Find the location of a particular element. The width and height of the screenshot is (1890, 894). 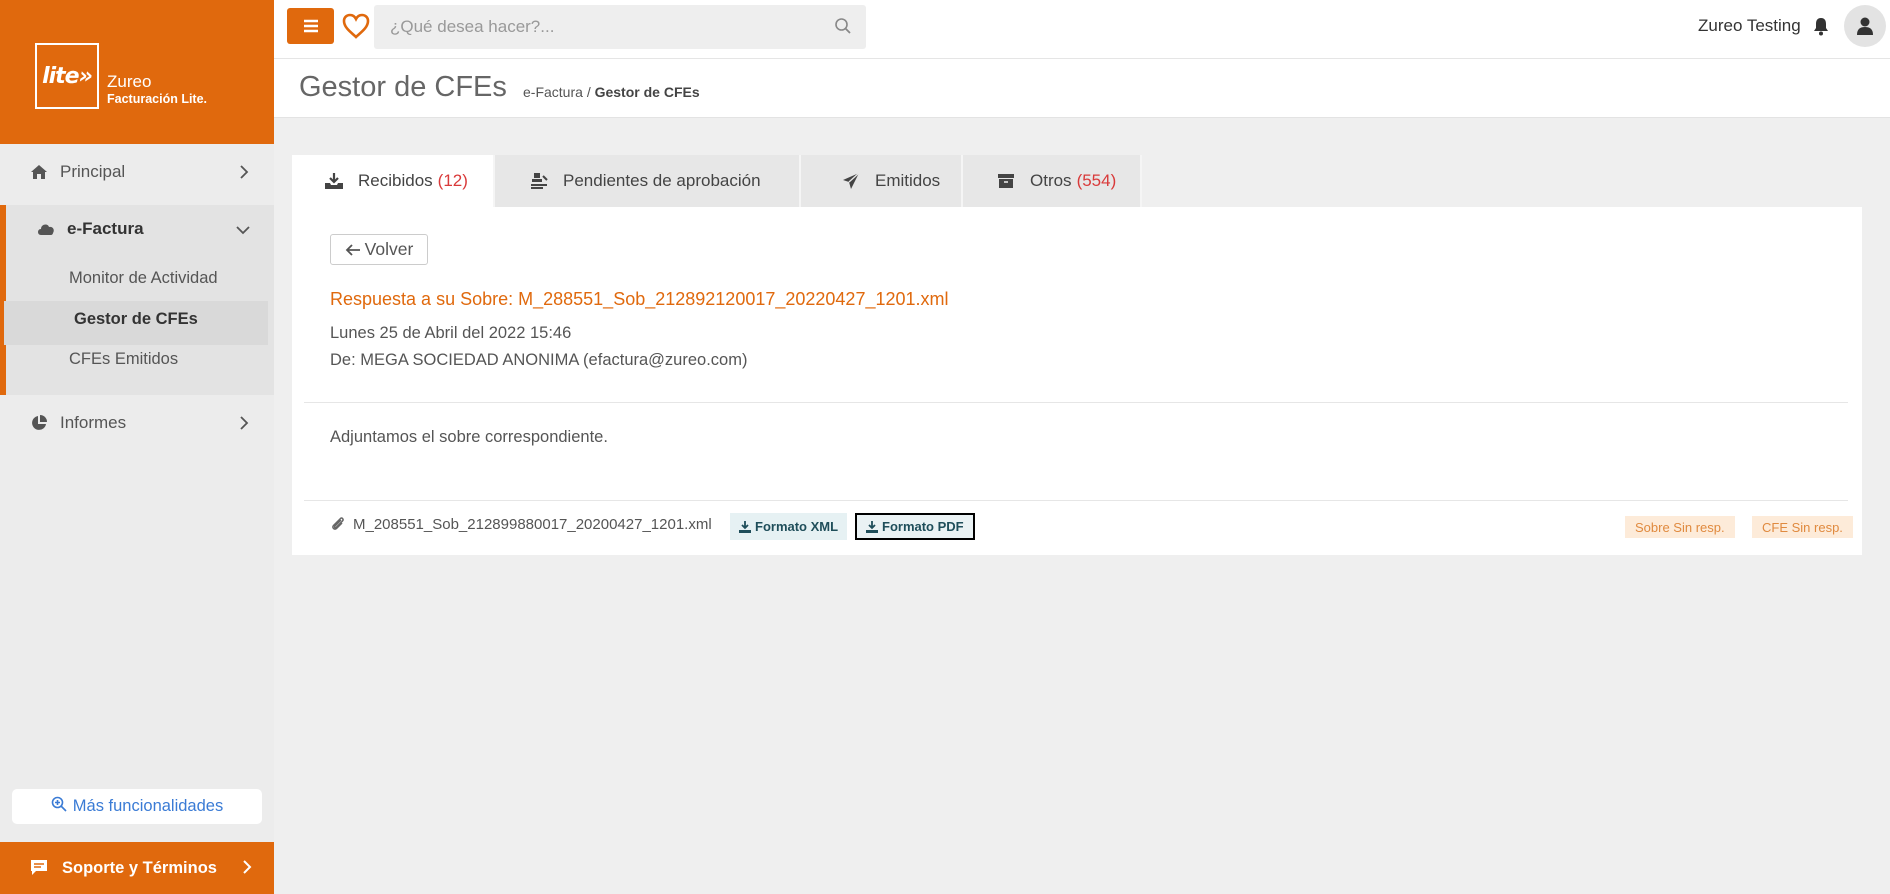

tab-label: Pendientes de aprobación is located at coordinates (662, 180).